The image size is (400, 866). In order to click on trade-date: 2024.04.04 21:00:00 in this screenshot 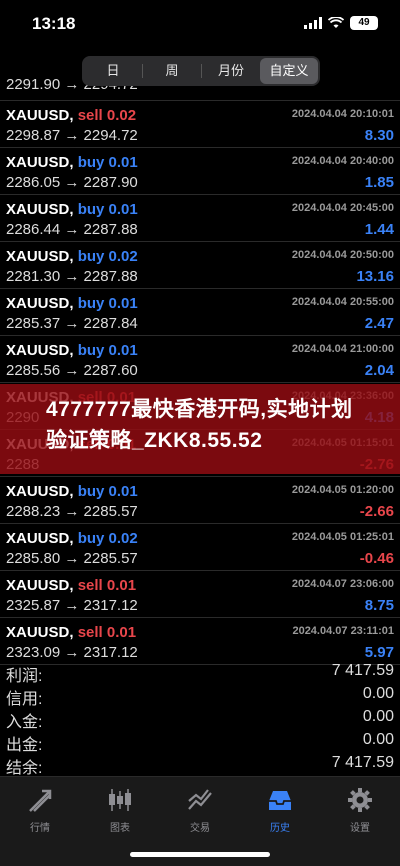, I will do `click(342, 349)`.